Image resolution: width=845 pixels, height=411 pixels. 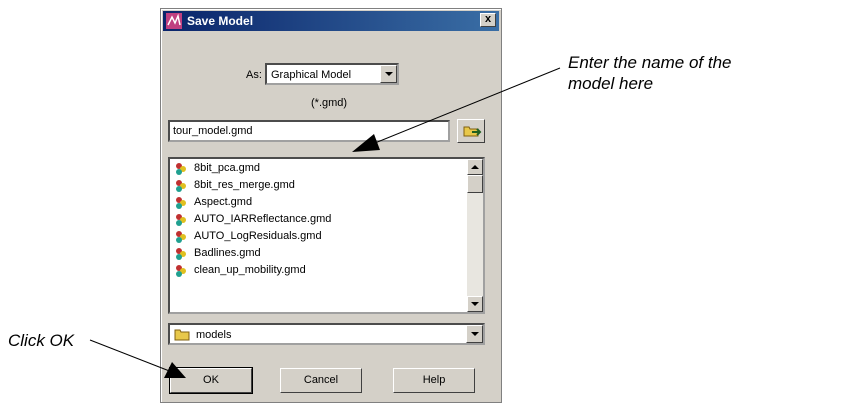 What do you see at coordinates (366, 143) in the screenshot?
I see `arrow-head-enter-name` at bounding box center [366, 143].